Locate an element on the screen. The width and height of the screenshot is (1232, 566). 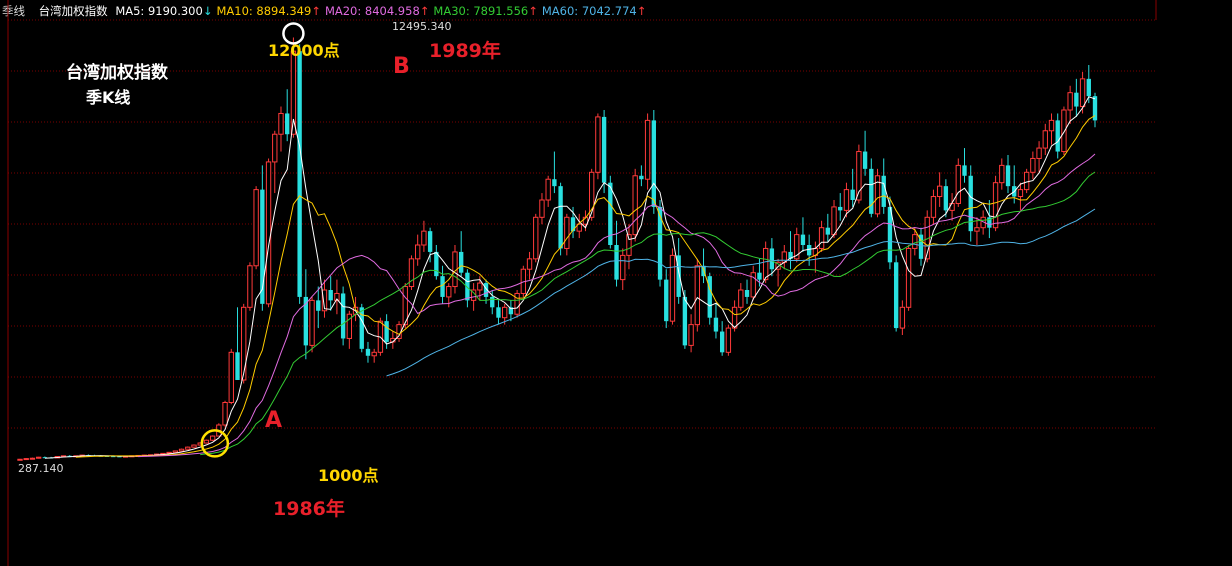
chart-subtitle: 季K线 is located at coordinates (108, 97).